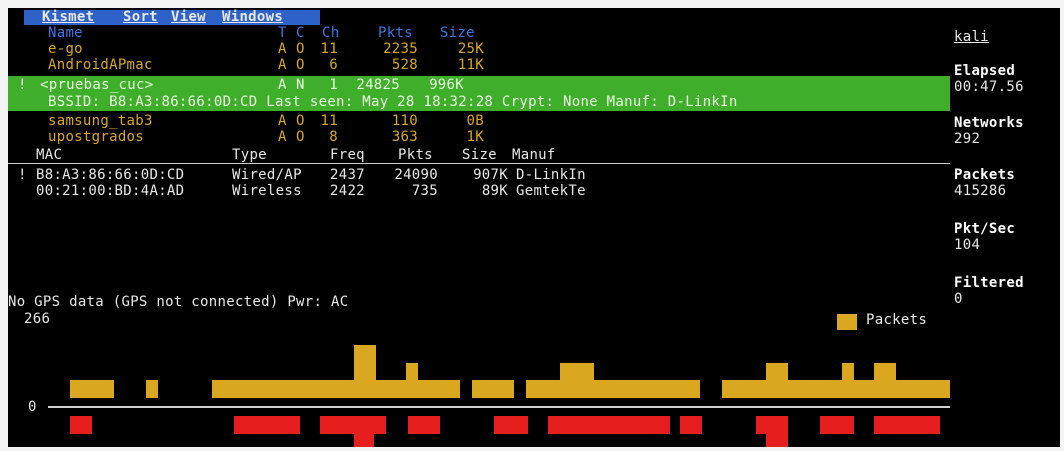 The height and width of the screenshot is (451, 1064). What do you see at coordinates (249, 155) in the screenshot?
I see `col-type: Type` at bounding box center [249, 155].